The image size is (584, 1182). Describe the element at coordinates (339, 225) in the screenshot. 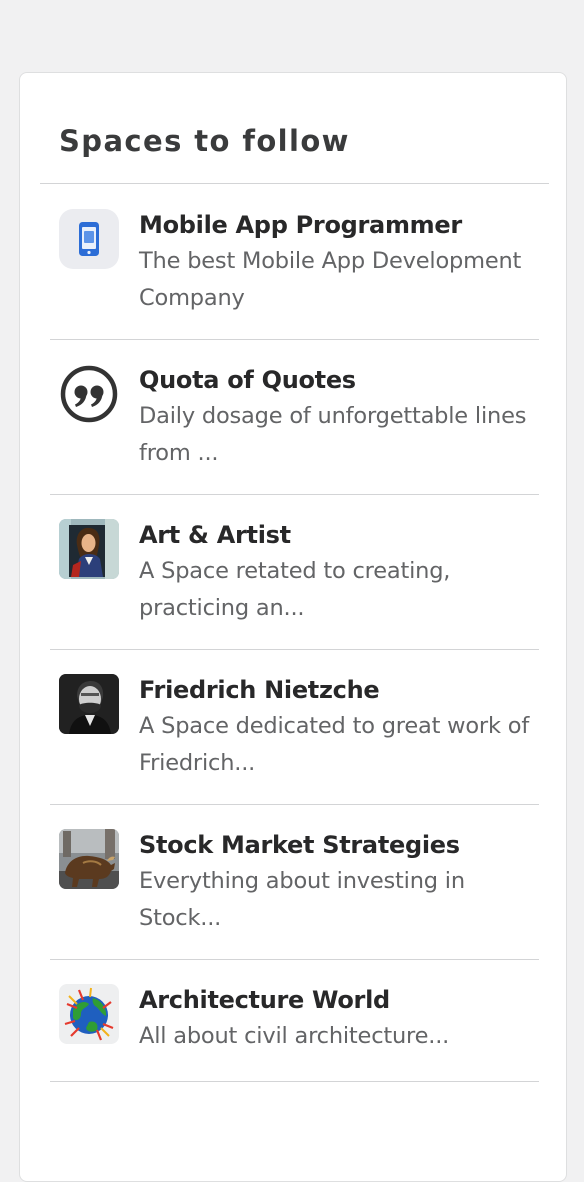

I see `space-name: Mobile App Programmer` at that location.